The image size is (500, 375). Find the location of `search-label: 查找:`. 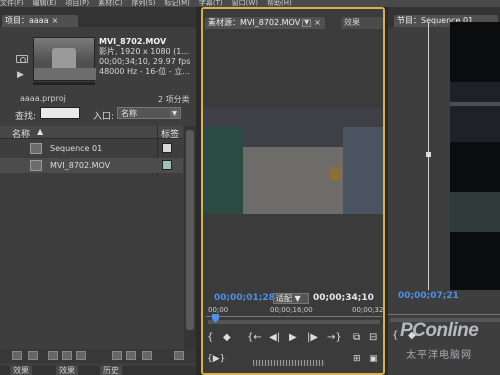

search-label: 查找: is located at coordinates (26, 117).